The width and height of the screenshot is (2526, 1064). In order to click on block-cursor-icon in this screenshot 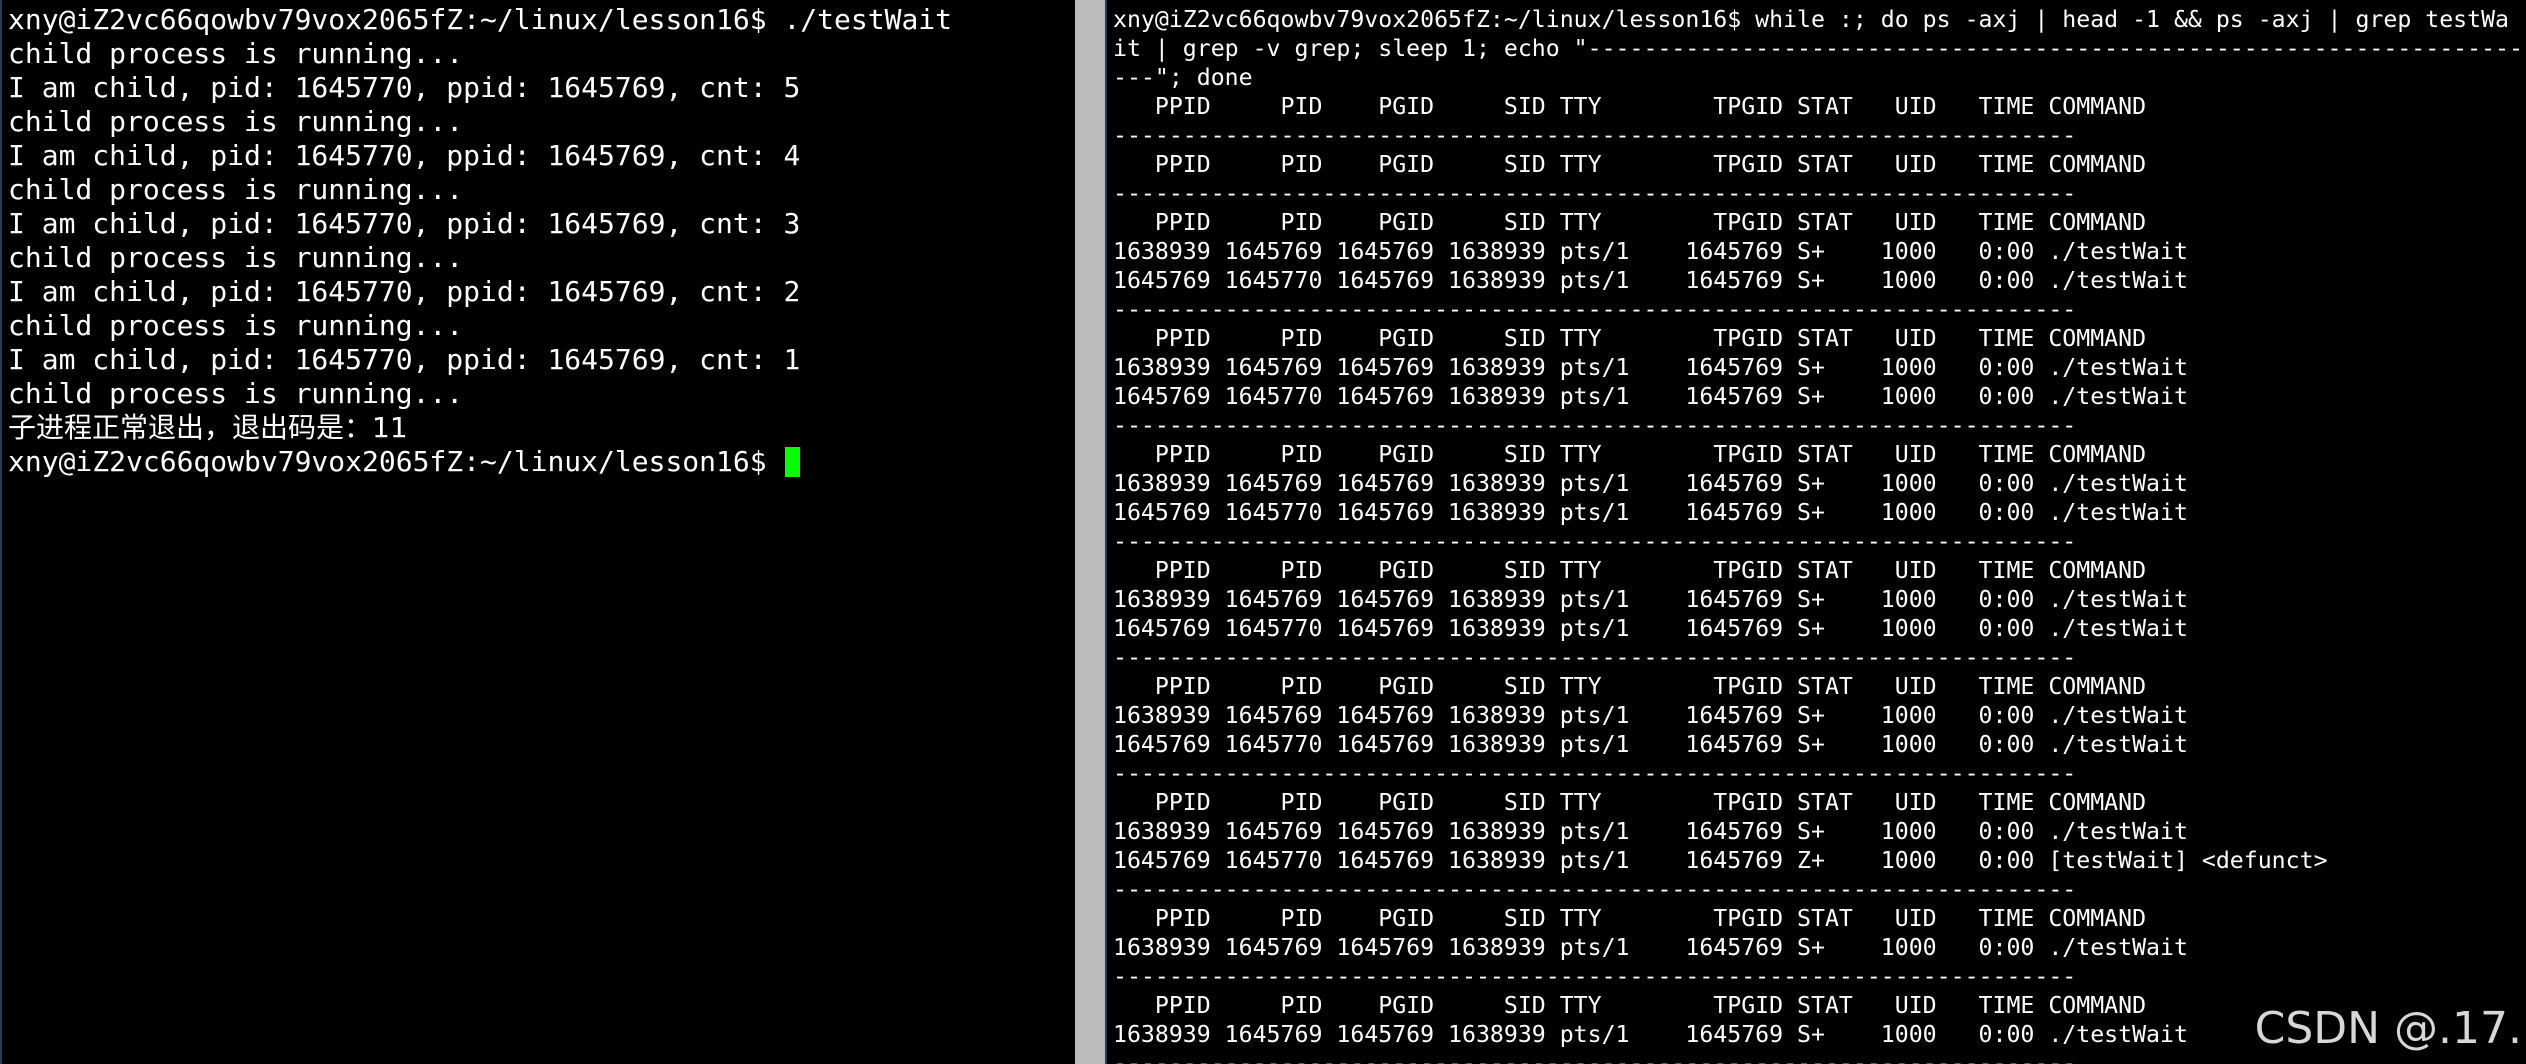, I will do `click(793, 462)`.